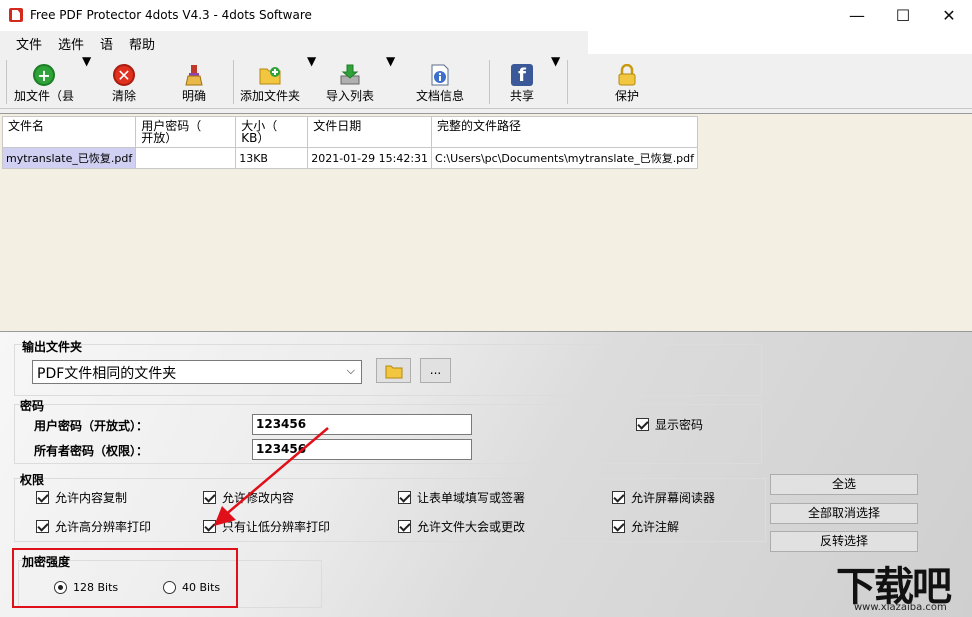  Describe the element at coordinates (440, 75) in the screenshot. I see `info-document-icon` at that location.